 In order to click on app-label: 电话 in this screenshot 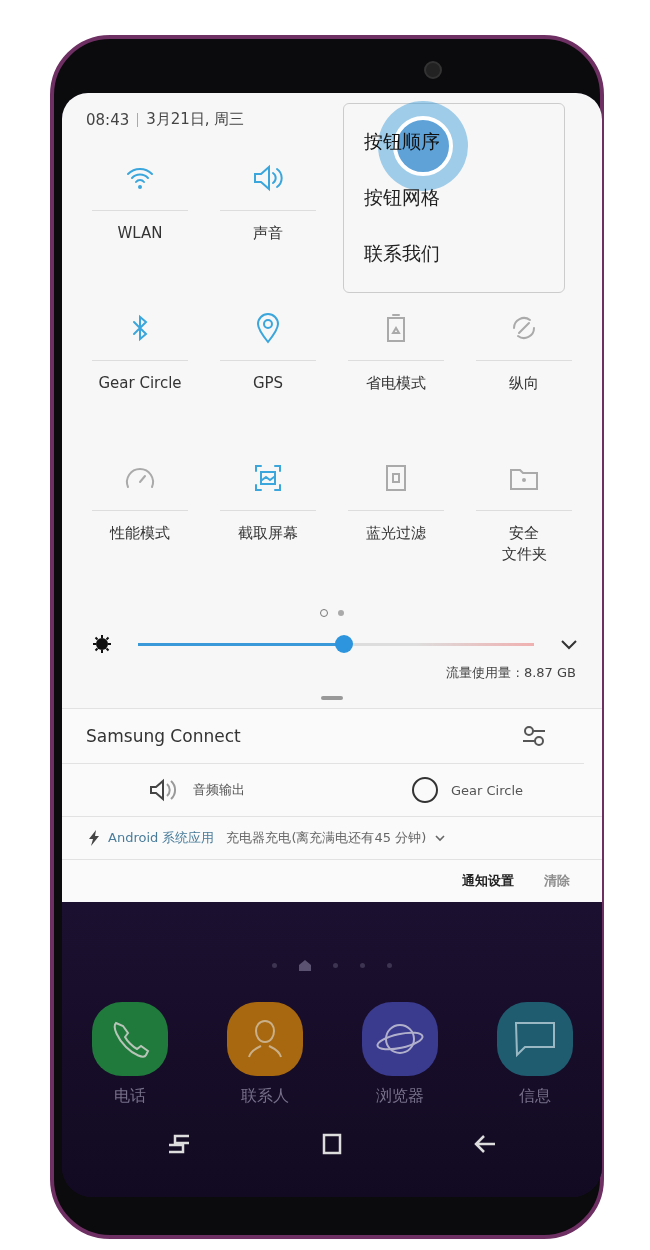, I will do `click(129, 1096)`.